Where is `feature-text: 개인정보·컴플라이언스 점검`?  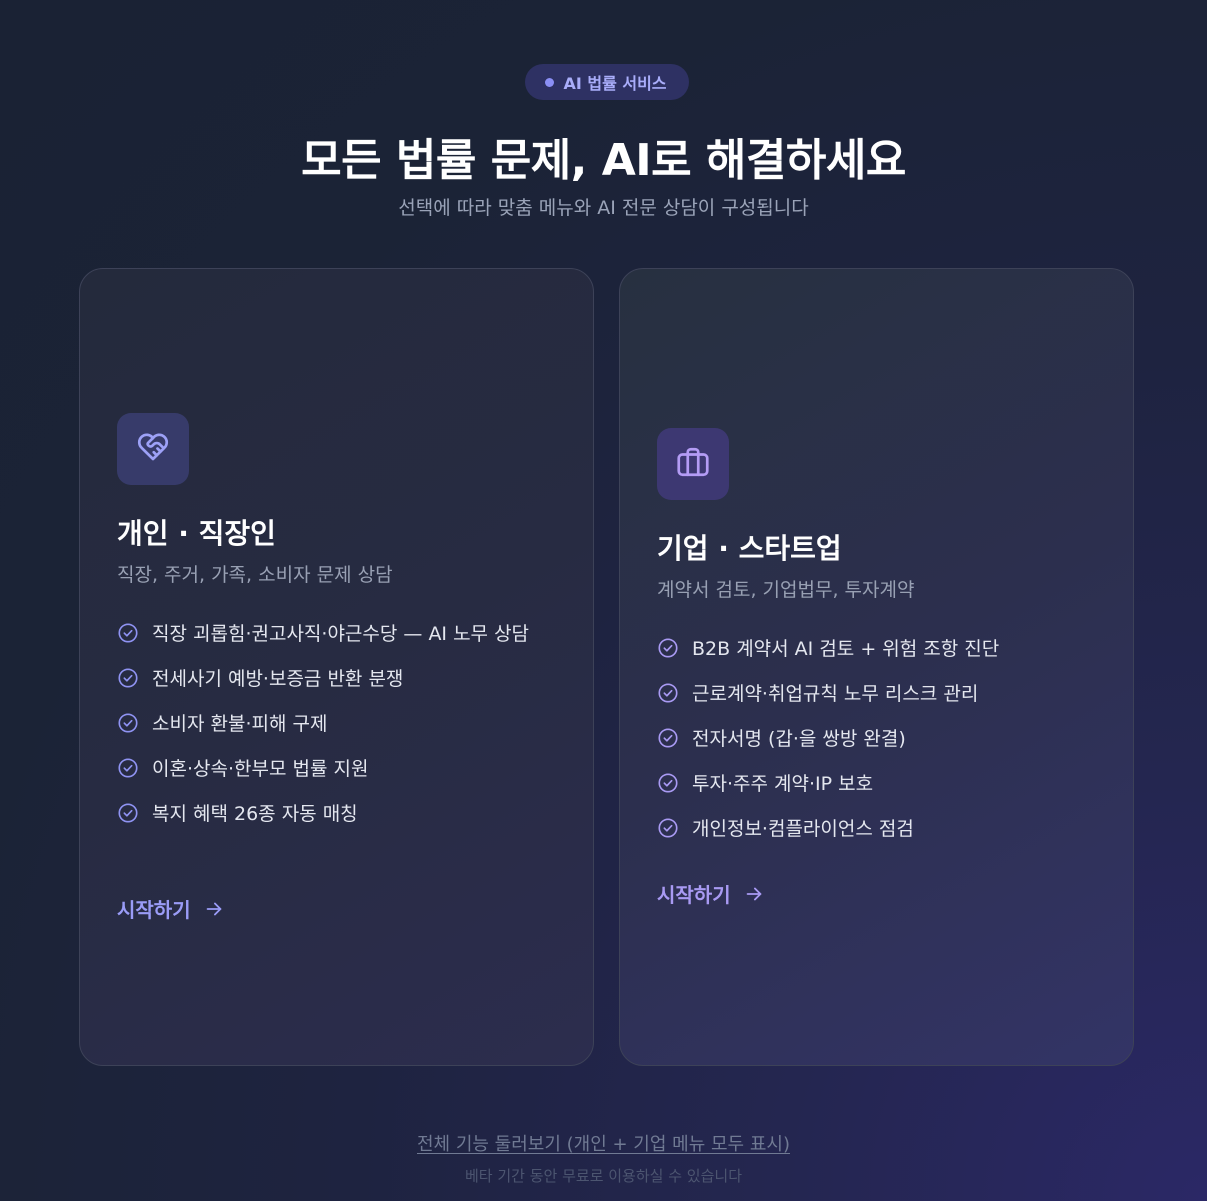 feature-text: 개인정보·컴플라이언스 점검 is located at coordinates (803, 829).